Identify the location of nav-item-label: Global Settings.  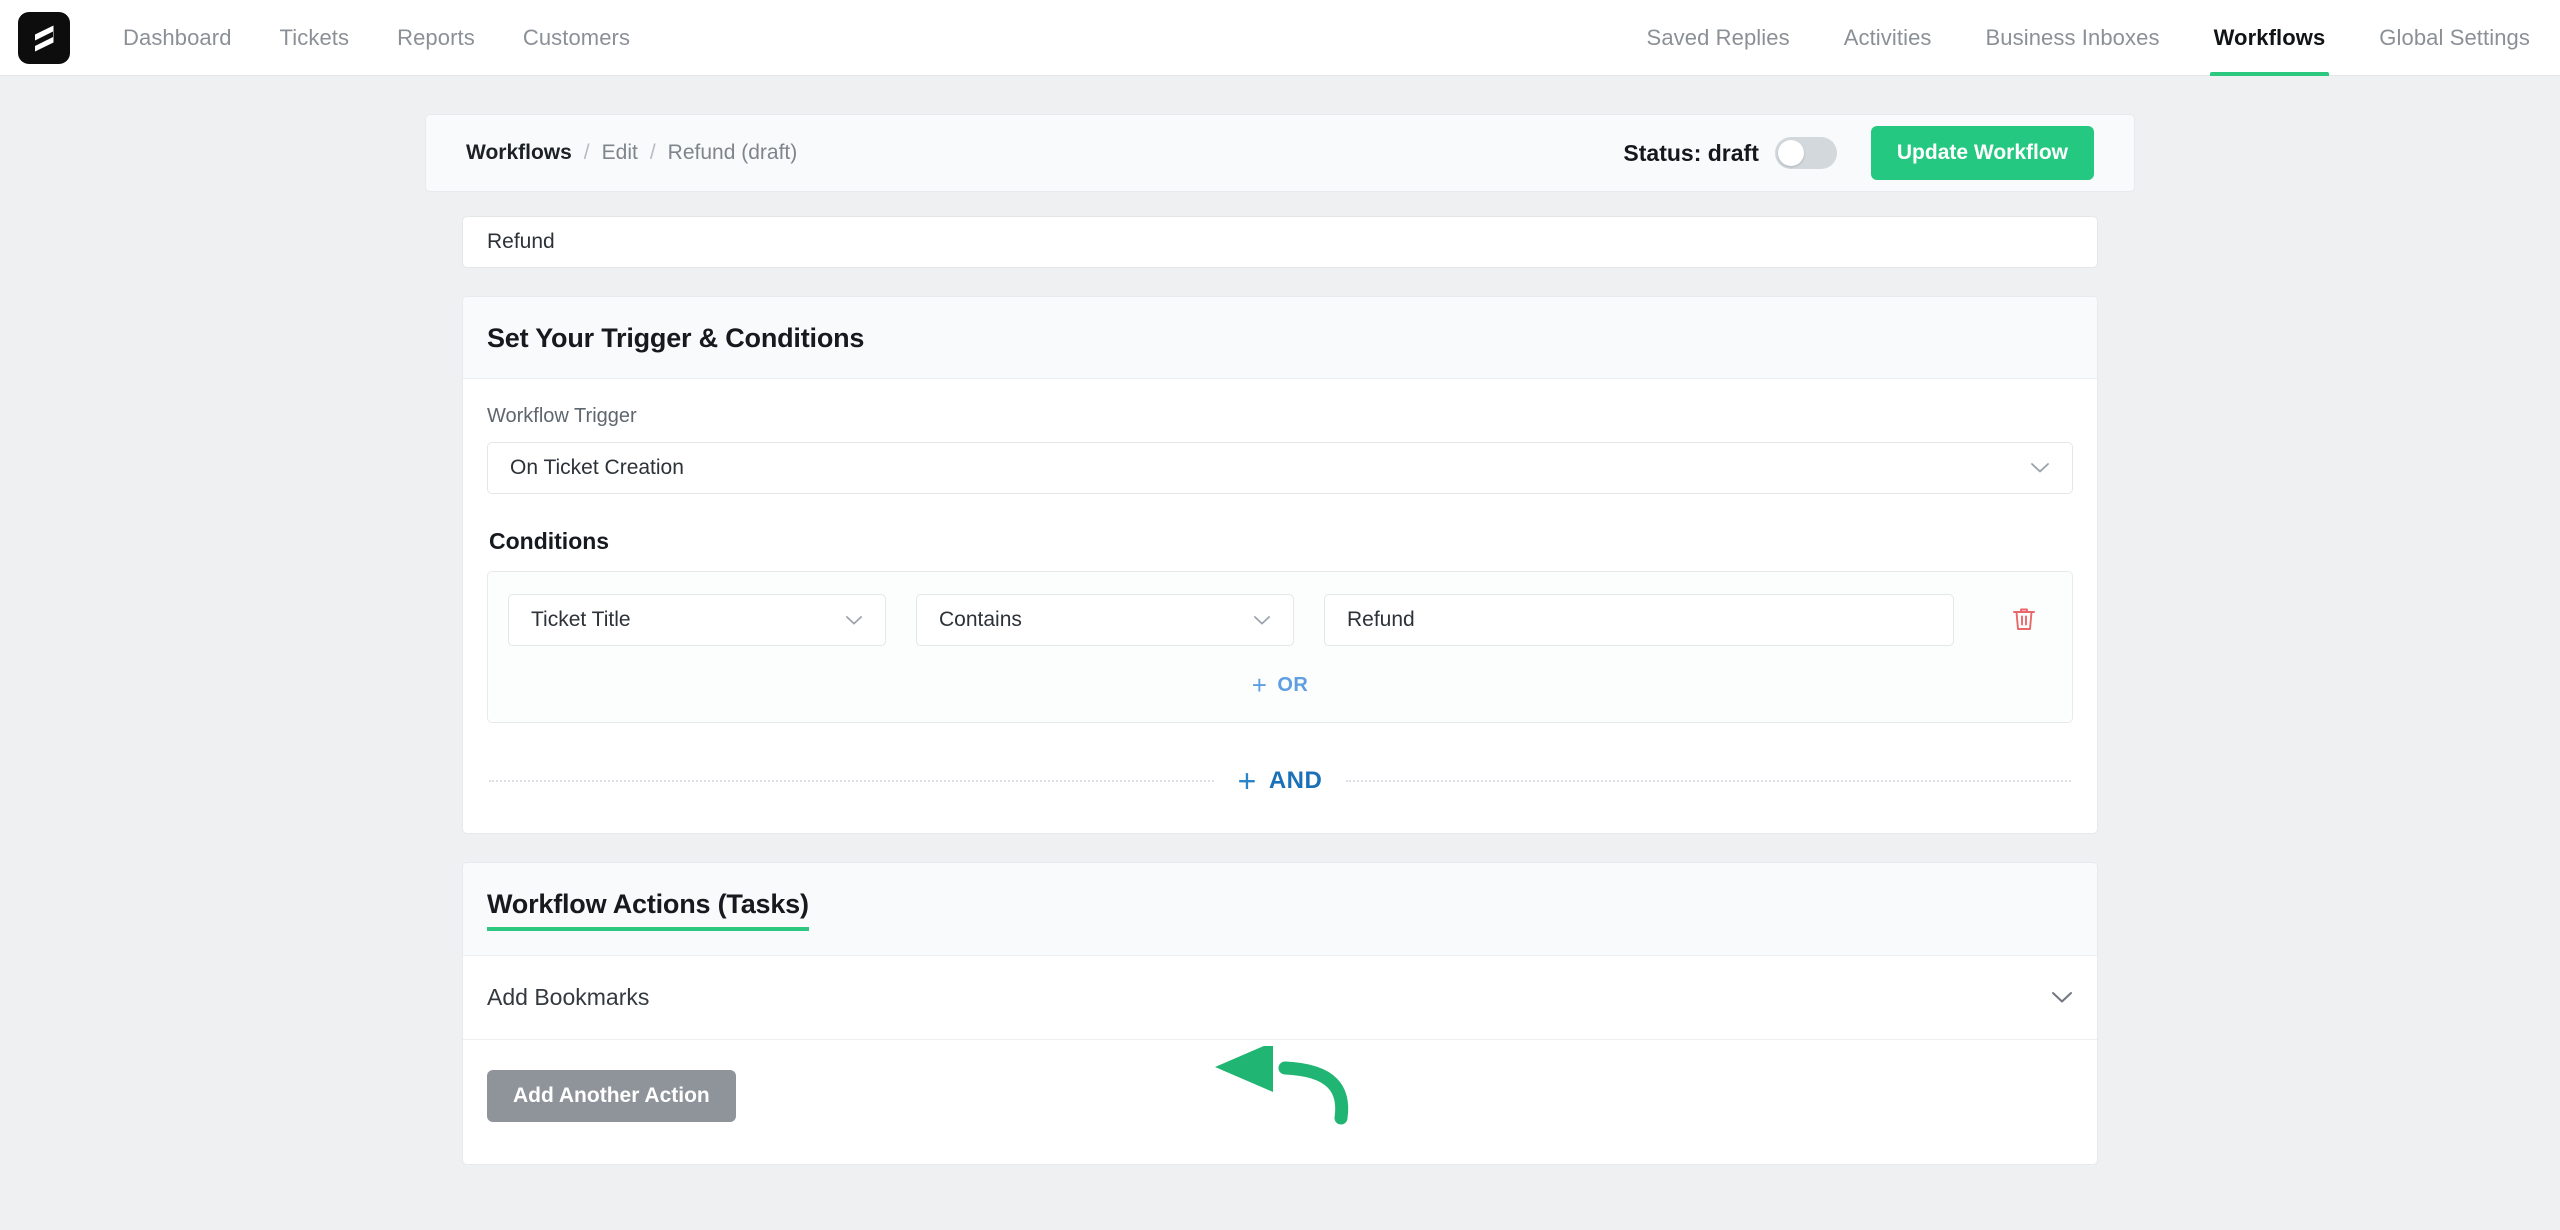
(2454, 37).